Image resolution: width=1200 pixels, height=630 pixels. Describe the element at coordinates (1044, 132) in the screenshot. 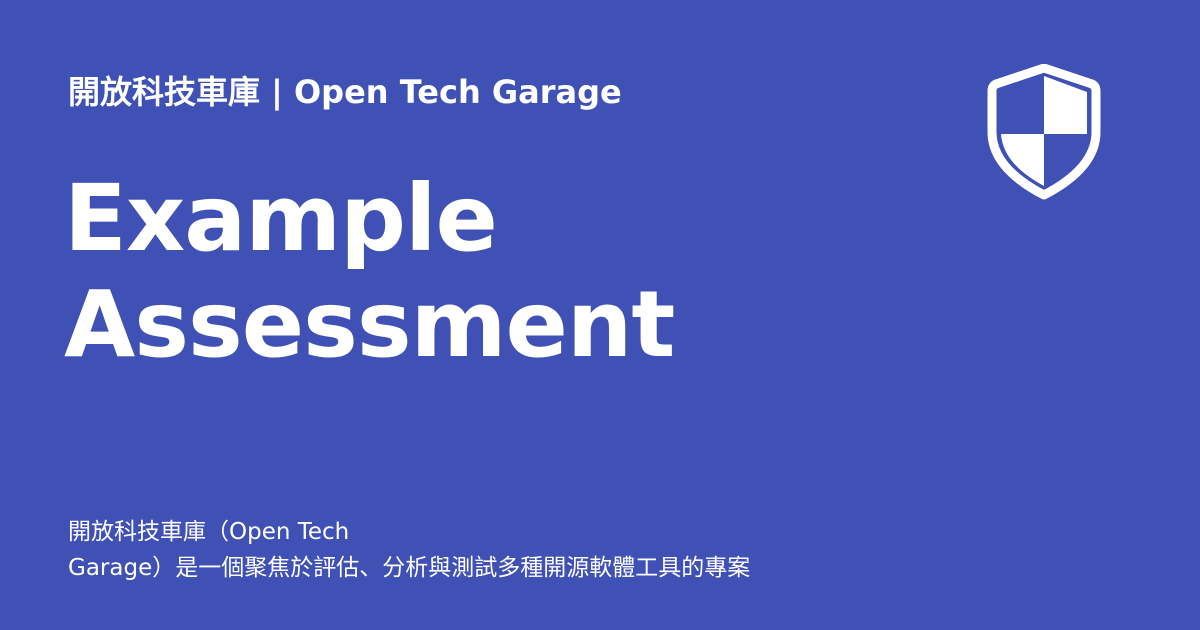

I see `shield-icon` at that location.